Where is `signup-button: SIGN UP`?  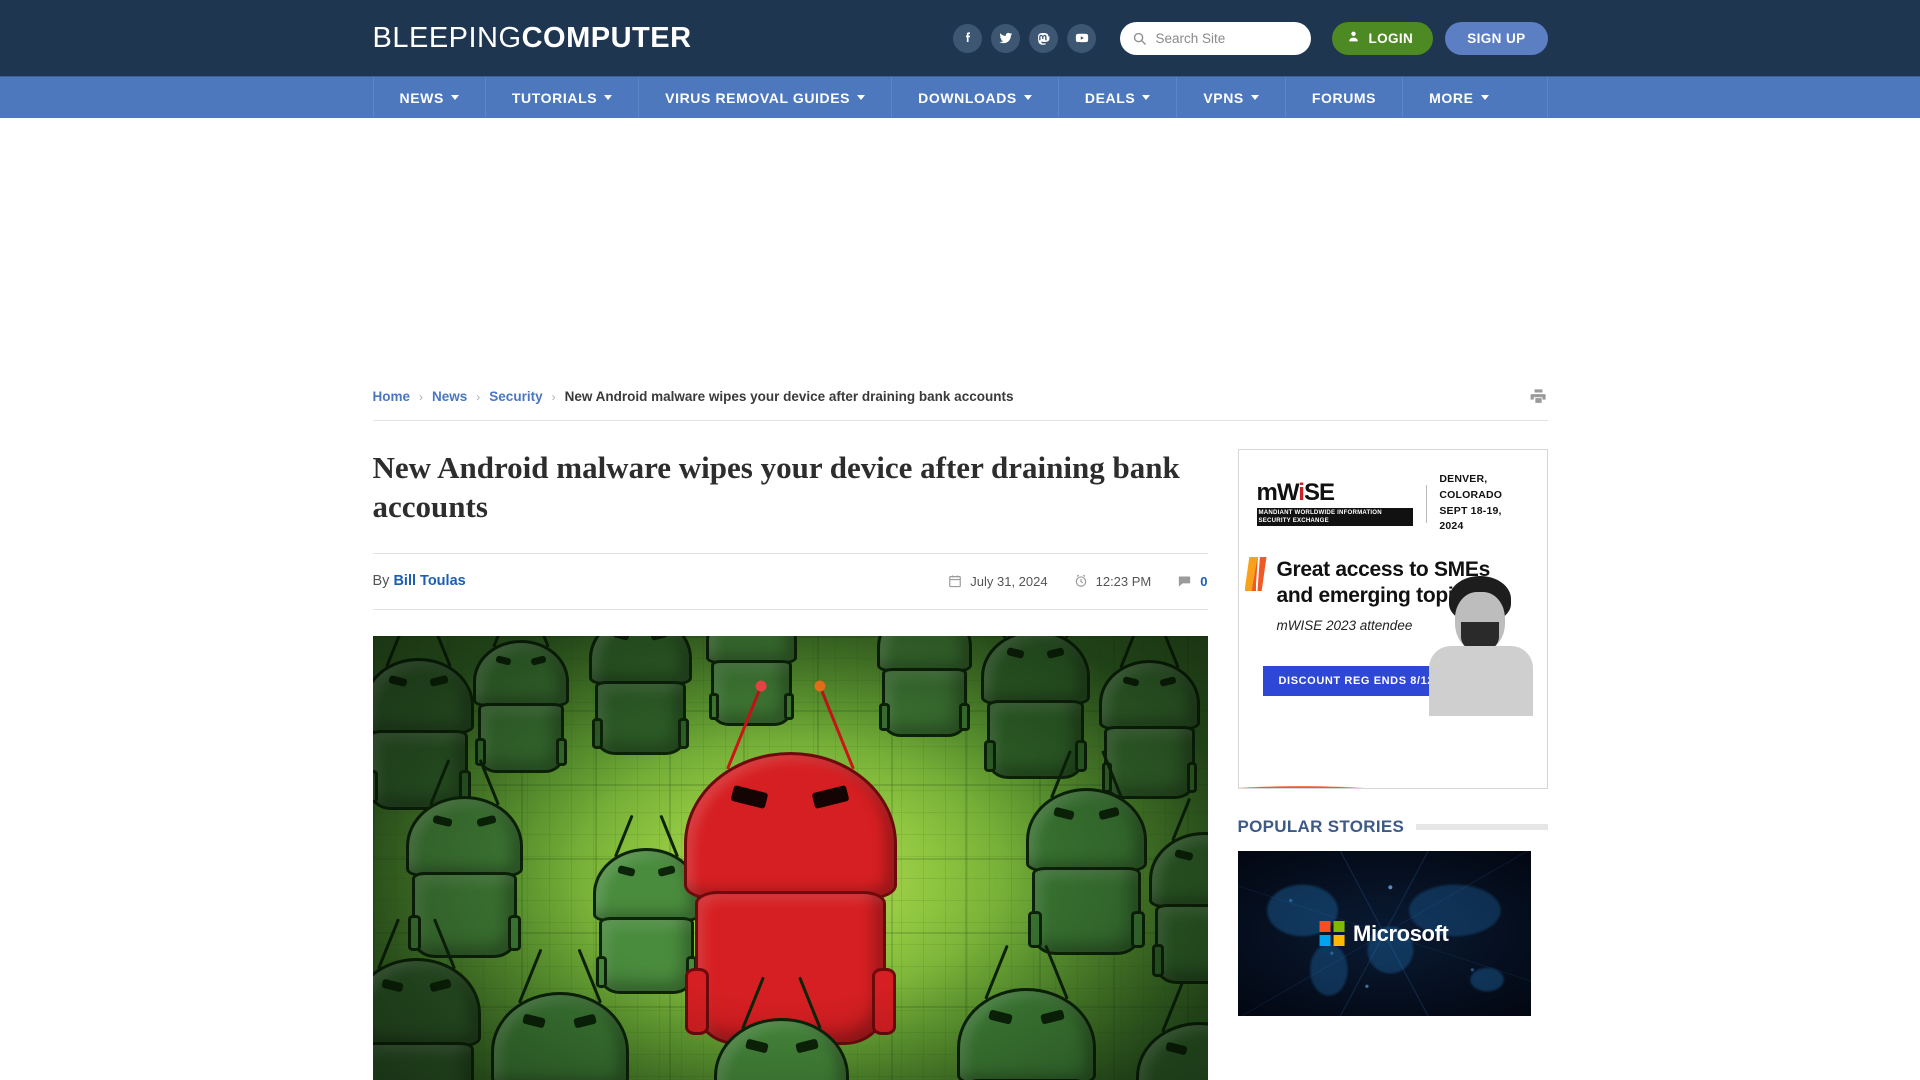
signup-button: SIGN UP is located at coordinates (1496, 38).